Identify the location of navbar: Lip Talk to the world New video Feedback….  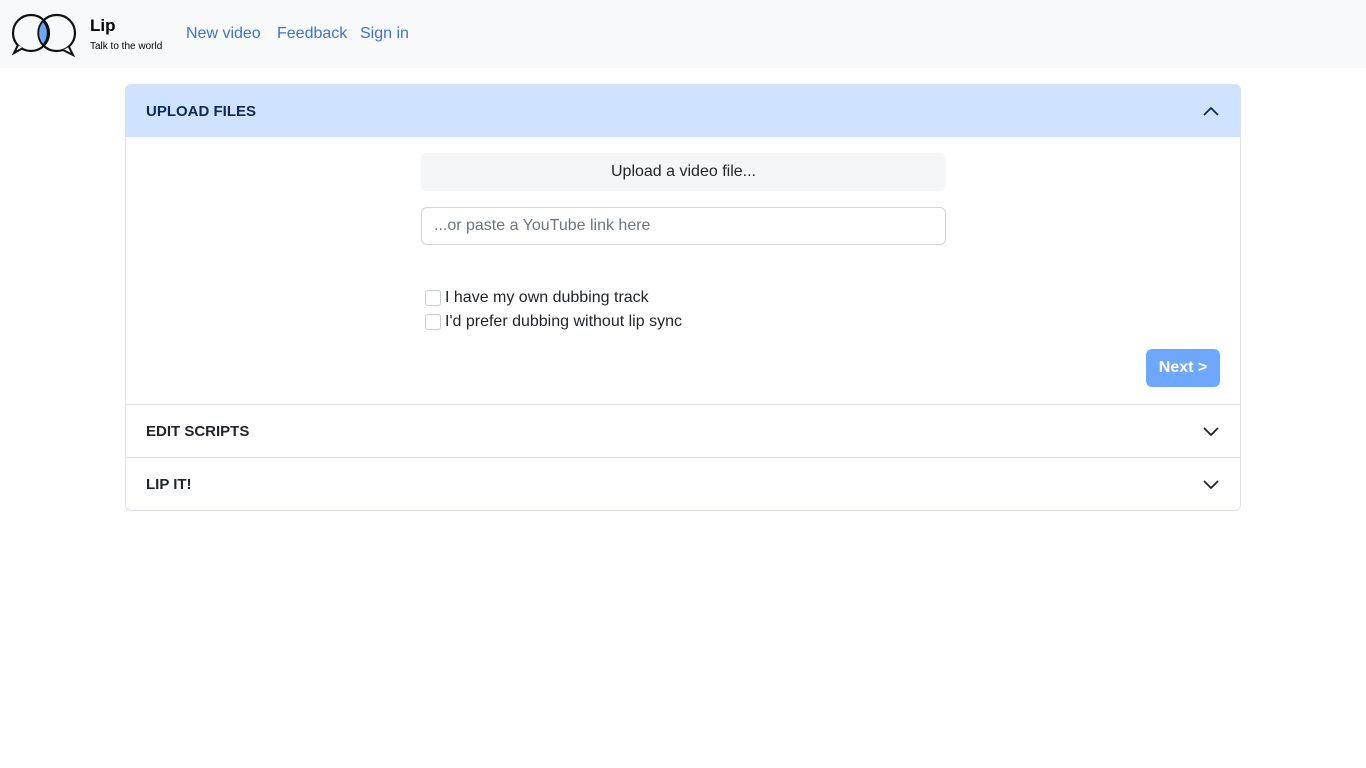
(683, 34).